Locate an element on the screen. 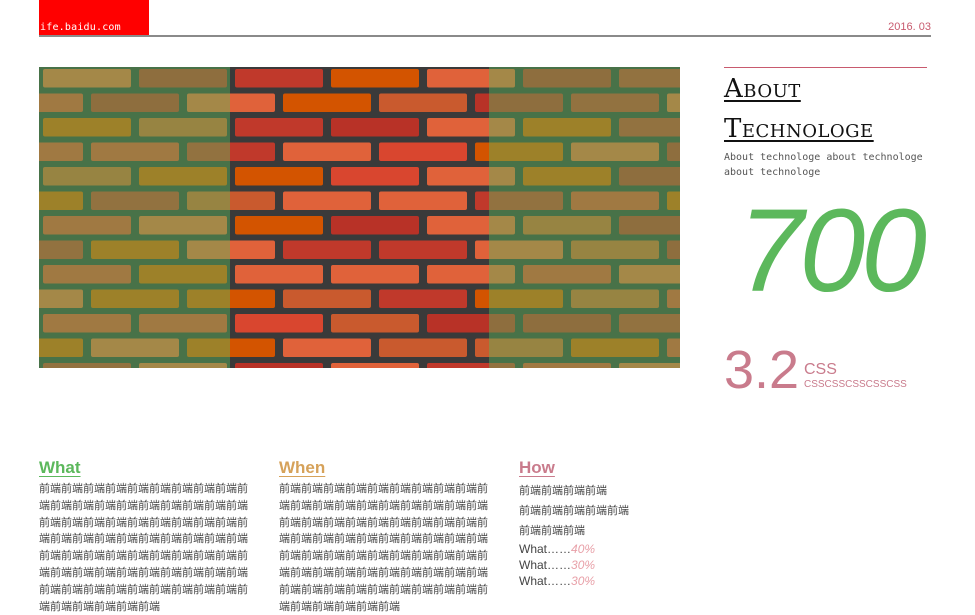 Image resolution: width=975 pixels, height=615 pixels. how-line: 前端前端前端前端前端 is located at coordinates (574, 510).